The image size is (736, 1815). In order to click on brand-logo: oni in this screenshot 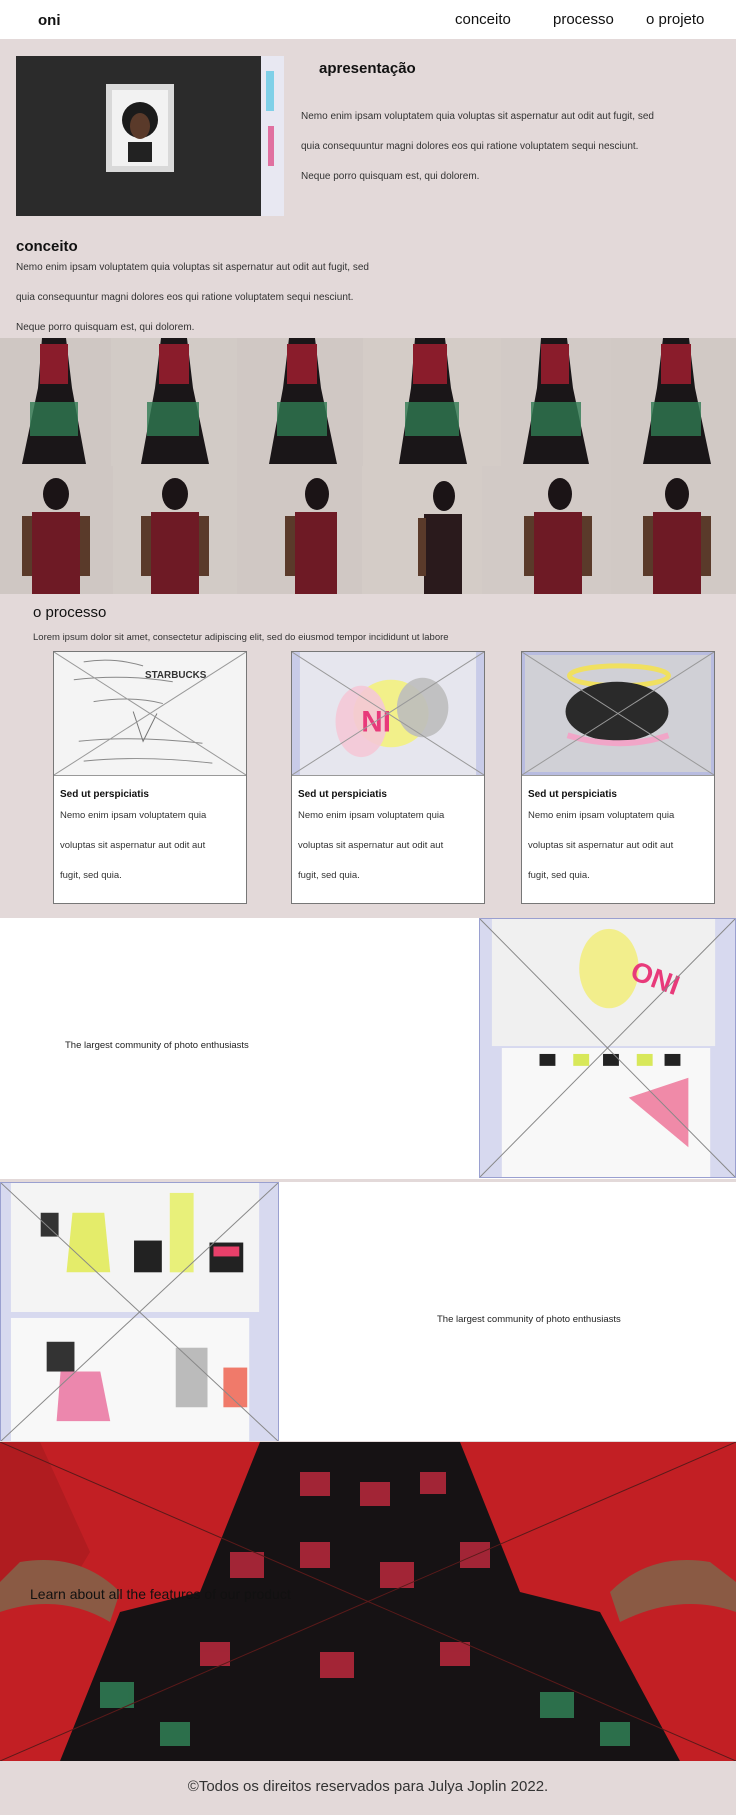, I will do `click(49, 20)`.